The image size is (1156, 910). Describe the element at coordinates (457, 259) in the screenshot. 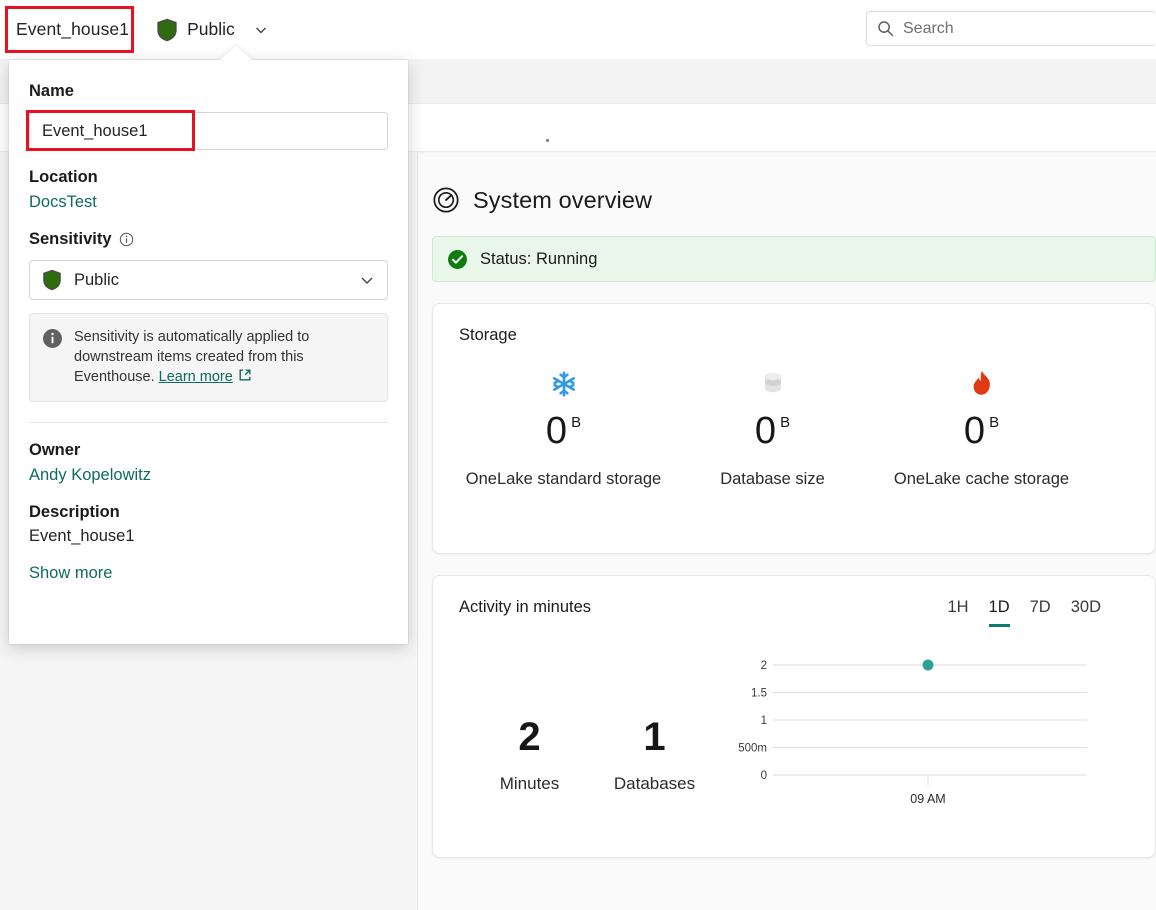

I see `check-circle-icon` at that location.